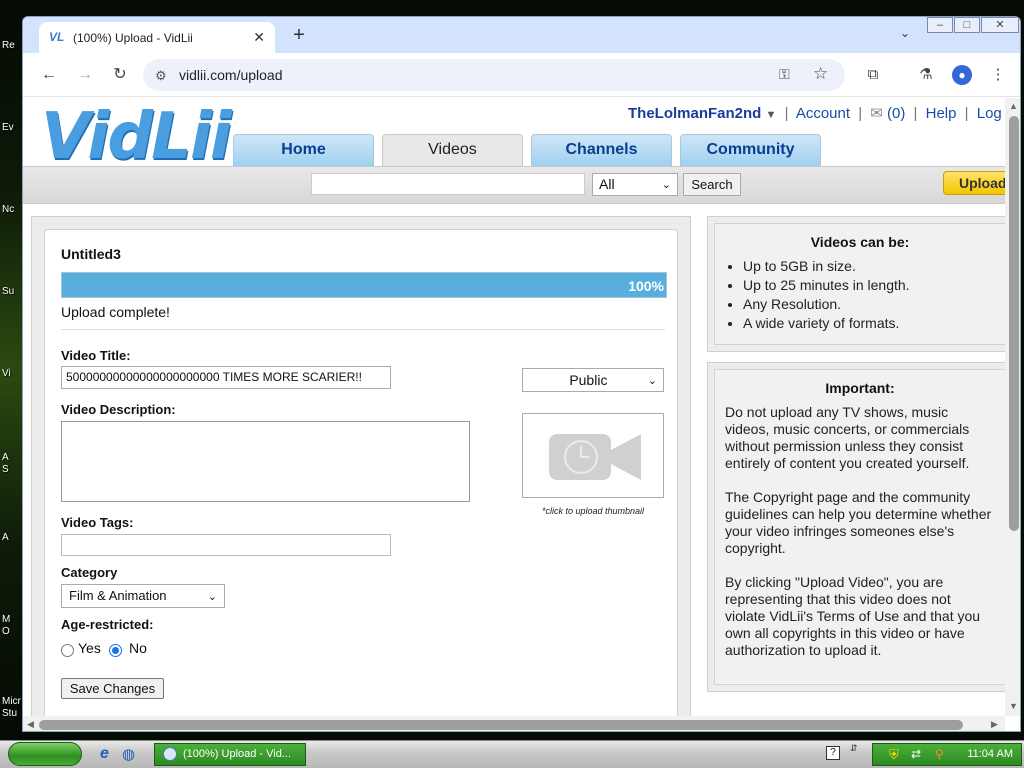  What do you see at coordinates (771, 115) in the screenshot?
I see `chevron-down-icon: ▼` at bounding box center [771, 115].